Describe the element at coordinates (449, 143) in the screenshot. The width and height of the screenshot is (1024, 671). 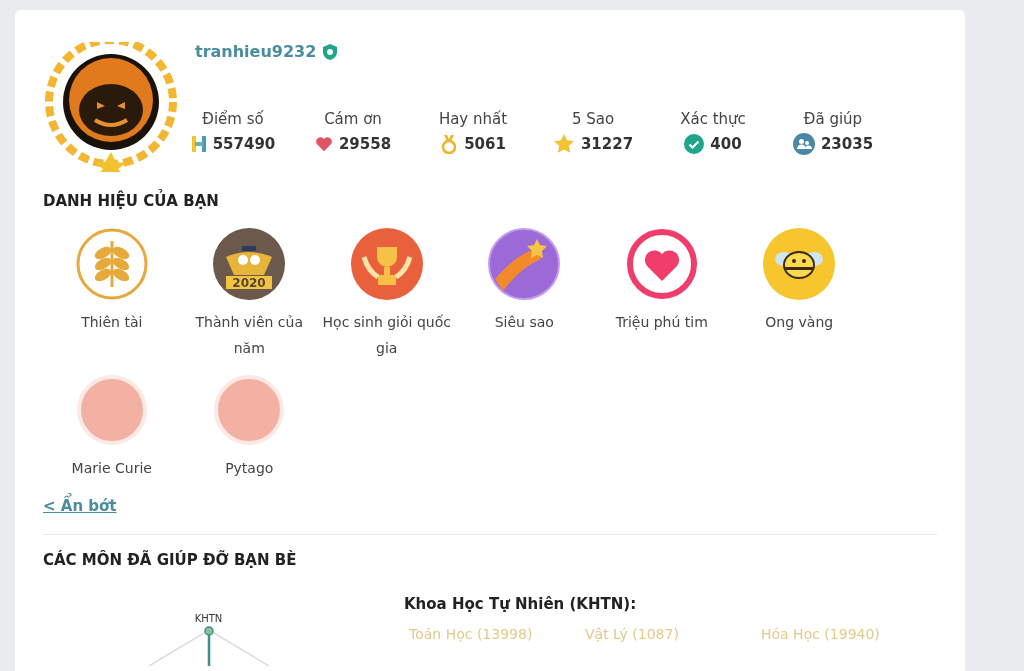
I see `medal-icon` at that location.